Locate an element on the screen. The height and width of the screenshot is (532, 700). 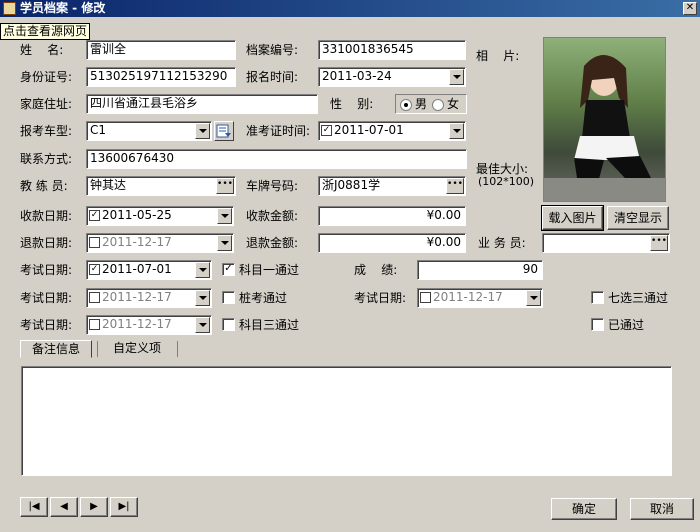
car-type-label: 报考车型: is located at coordinates (46, 131).